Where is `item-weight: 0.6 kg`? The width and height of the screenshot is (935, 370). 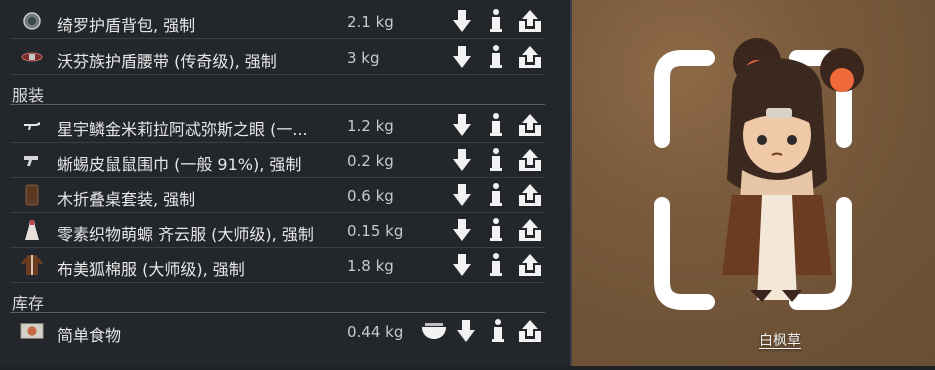 item-weight: 0.6 kg is located at coordinates (370, 196).